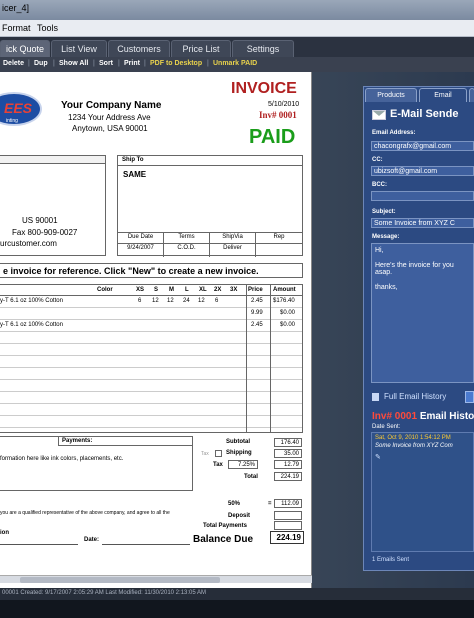 This screenshot has width=474, height=618. Describe the element at coordinates (223, 539) in the screenshot. I see `balance-due-label: Balance Due` at that location.